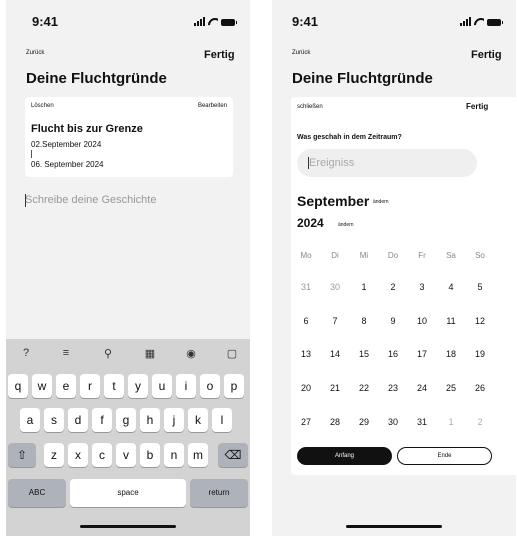 The height and width of the screenshot is (536, 517). I want to click on key-e: e, so click(66, 386).